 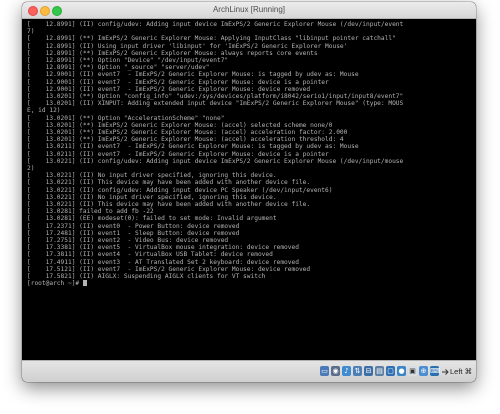 What do you see at coordinates (335, 371) in the screenshot?
I see `optical-drive-icon: ◉` at bounding box center [335, 371].